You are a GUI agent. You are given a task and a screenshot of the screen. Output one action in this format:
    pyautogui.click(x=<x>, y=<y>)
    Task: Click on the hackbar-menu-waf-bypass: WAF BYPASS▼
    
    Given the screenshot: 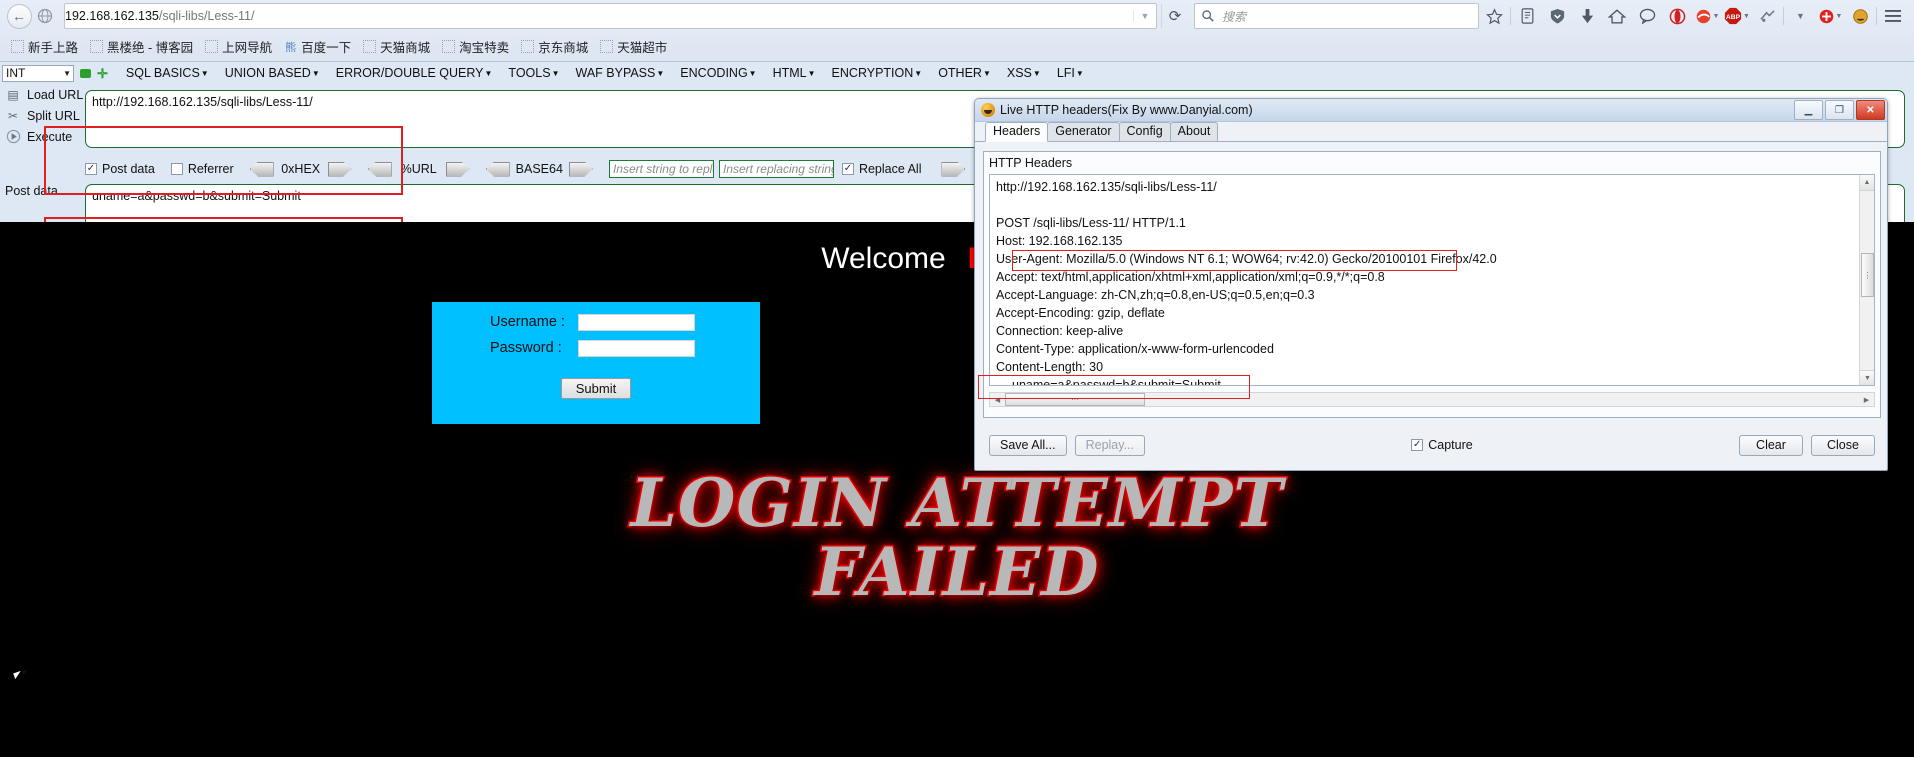 What is the action you would take?
    pyautogui.click(x=619, y=73)
    